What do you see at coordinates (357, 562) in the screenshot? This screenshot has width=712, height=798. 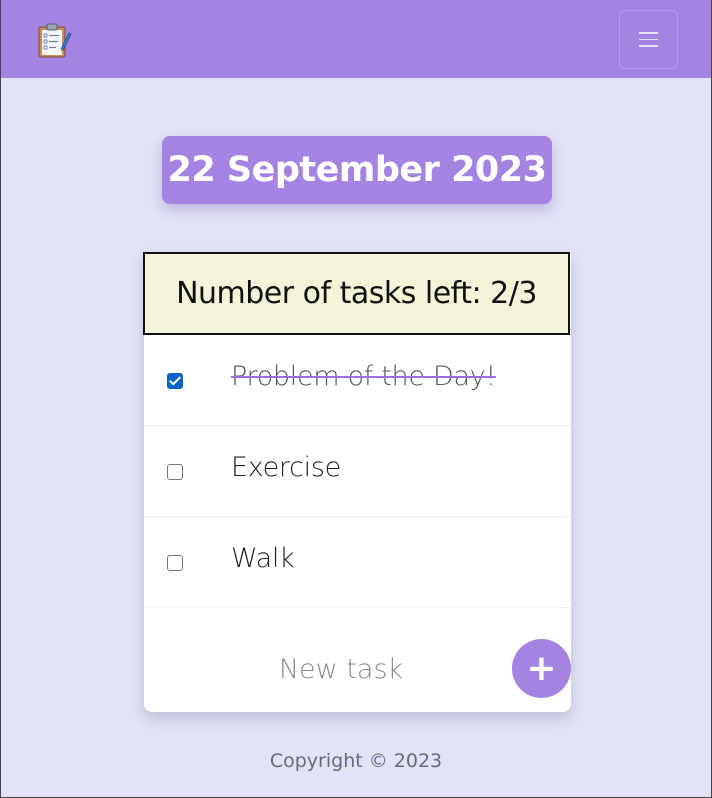 I see `task-row: Walk` at bounding box center [357, 562].